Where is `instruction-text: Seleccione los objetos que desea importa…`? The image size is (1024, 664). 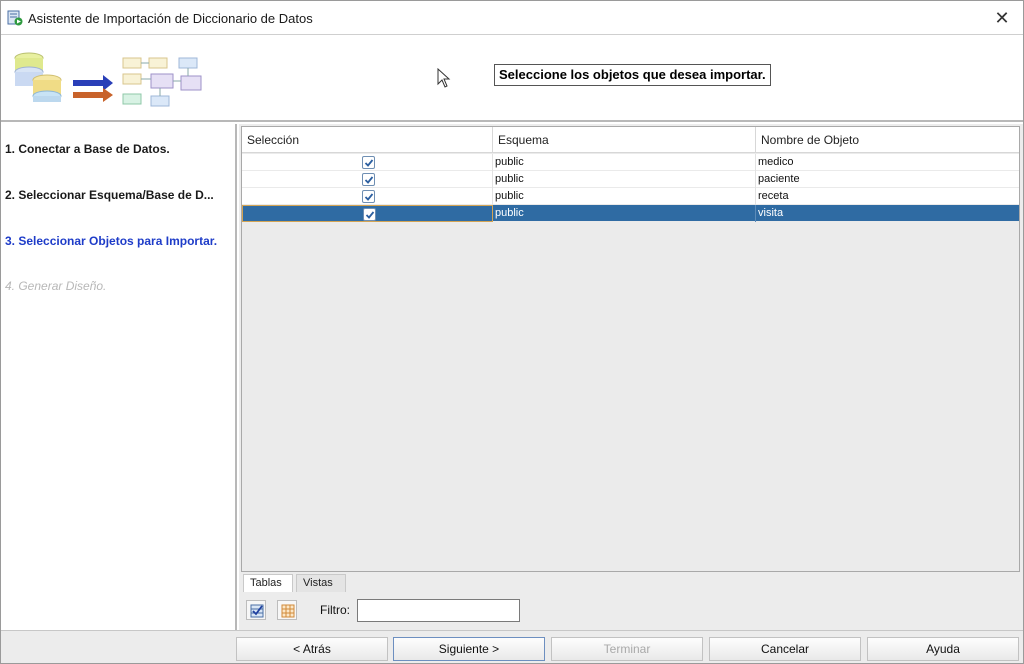 instruction-text: Seleccione los objetos que desea importa… is located at coordinates (632, 75).